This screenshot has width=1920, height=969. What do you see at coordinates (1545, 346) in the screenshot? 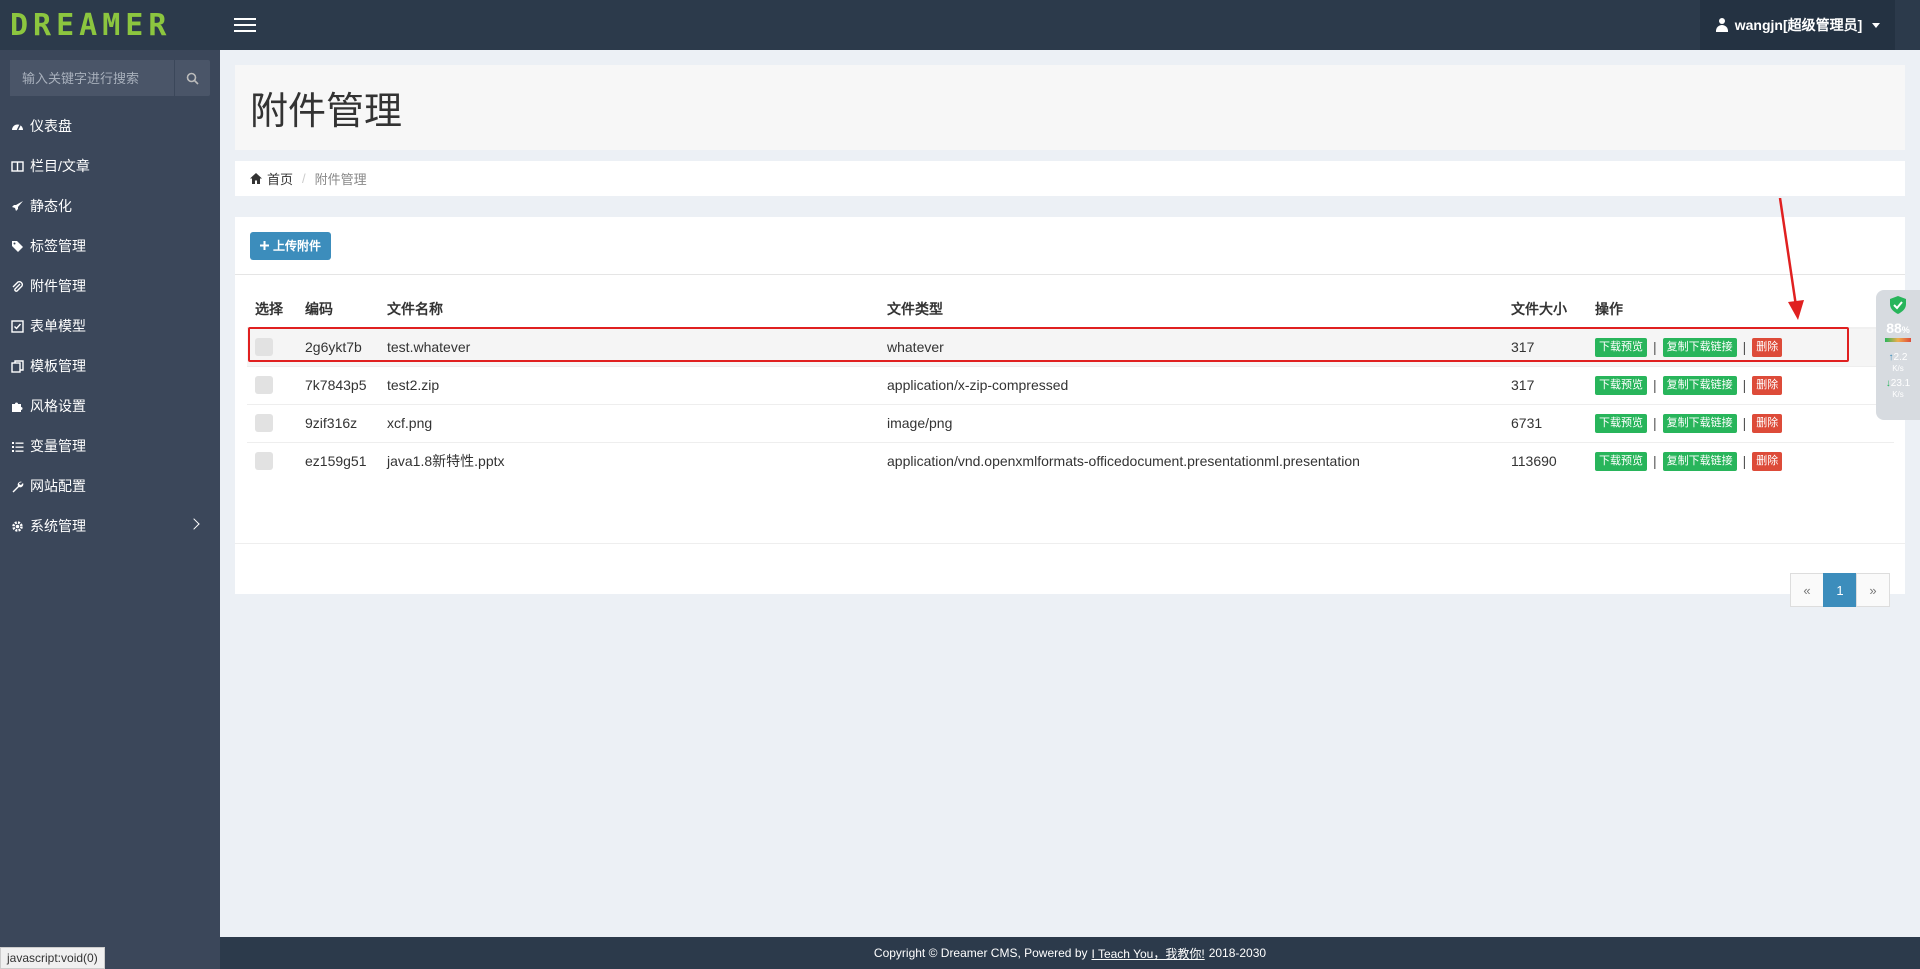
I see `cell-size: 317` at bounding box center [1545, 346].